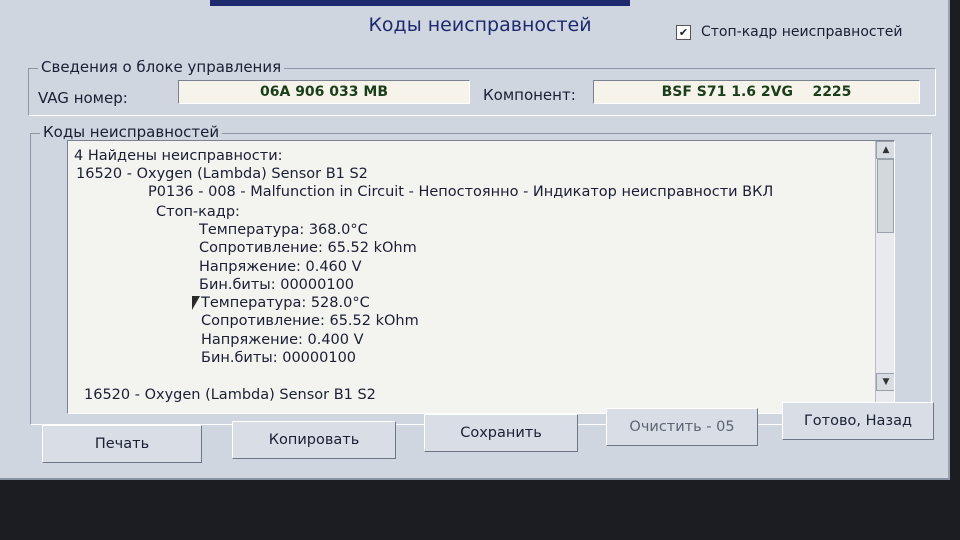 Image resolution: width=960 pixels, height=540 pixels. Describe the element at coordinates (858, 421) in the screenshot. I see `done-back-button: Готово, Назад` at that location.